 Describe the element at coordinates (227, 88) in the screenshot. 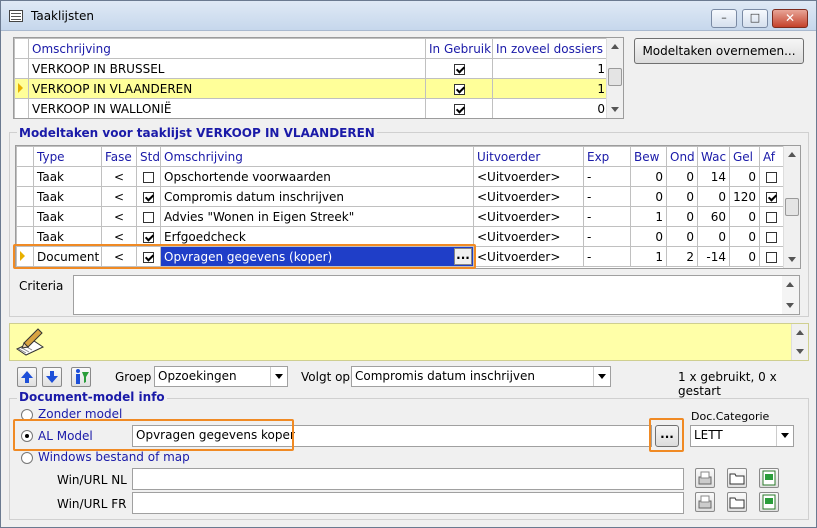

I see `tasklist-name: VERKOOP IN VLAANDEREN` at that location.